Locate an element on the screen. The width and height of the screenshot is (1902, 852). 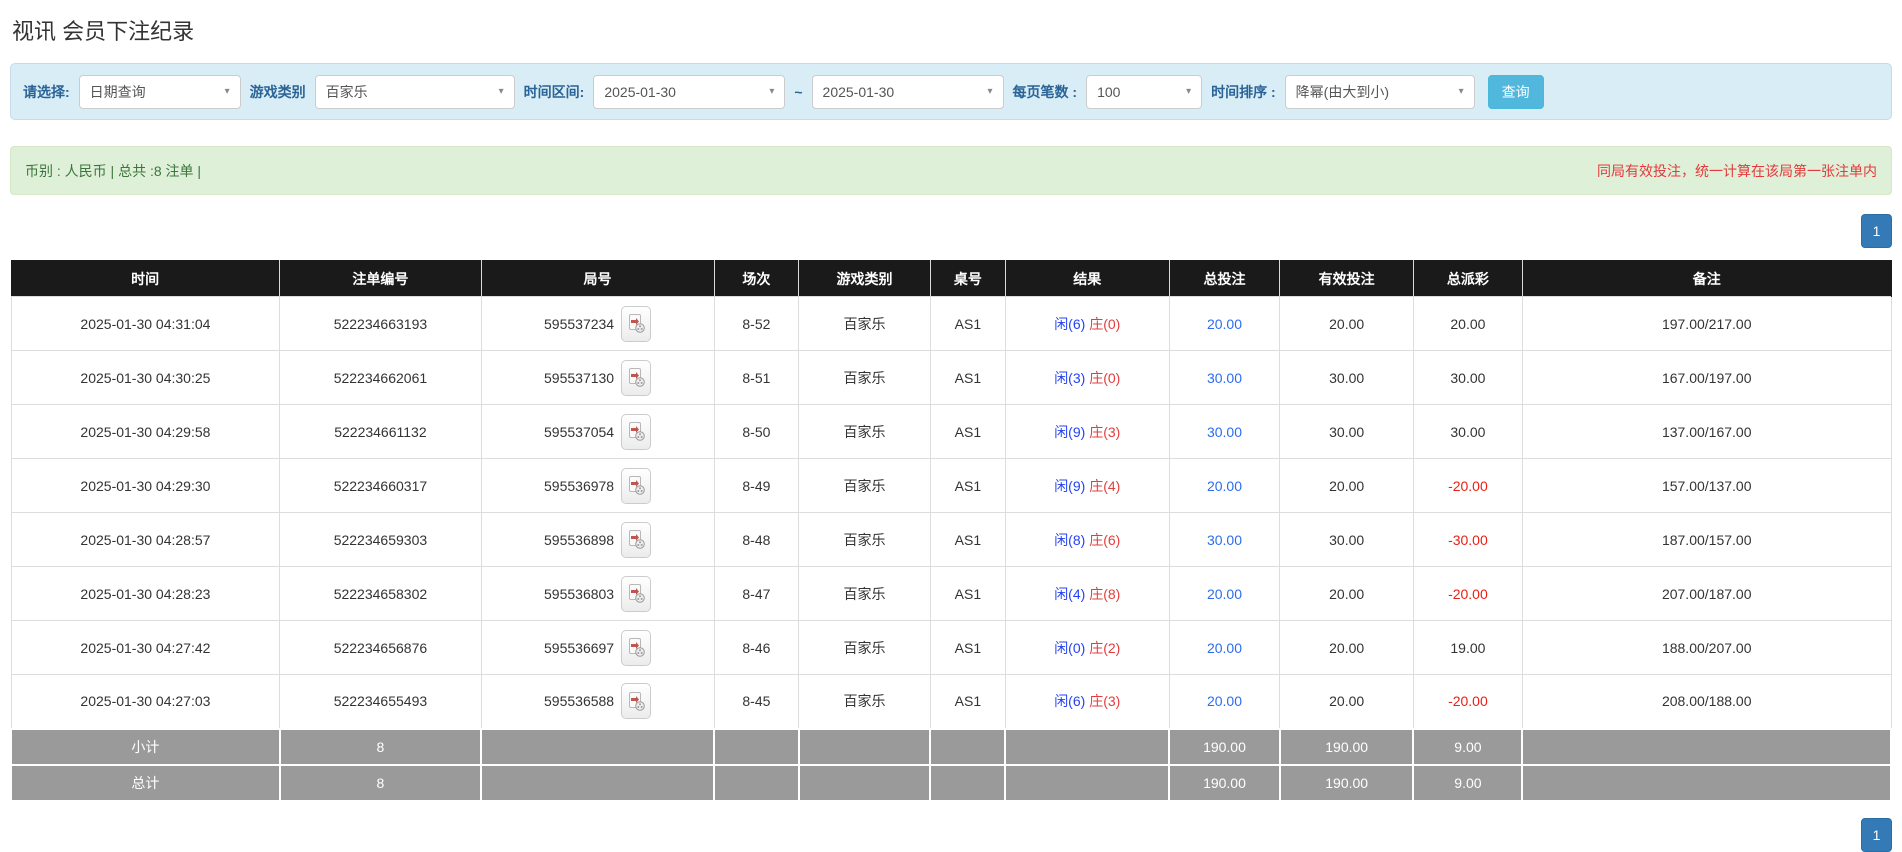
per-page-select: 100 ▾ is located at coordinates (1144, 91).